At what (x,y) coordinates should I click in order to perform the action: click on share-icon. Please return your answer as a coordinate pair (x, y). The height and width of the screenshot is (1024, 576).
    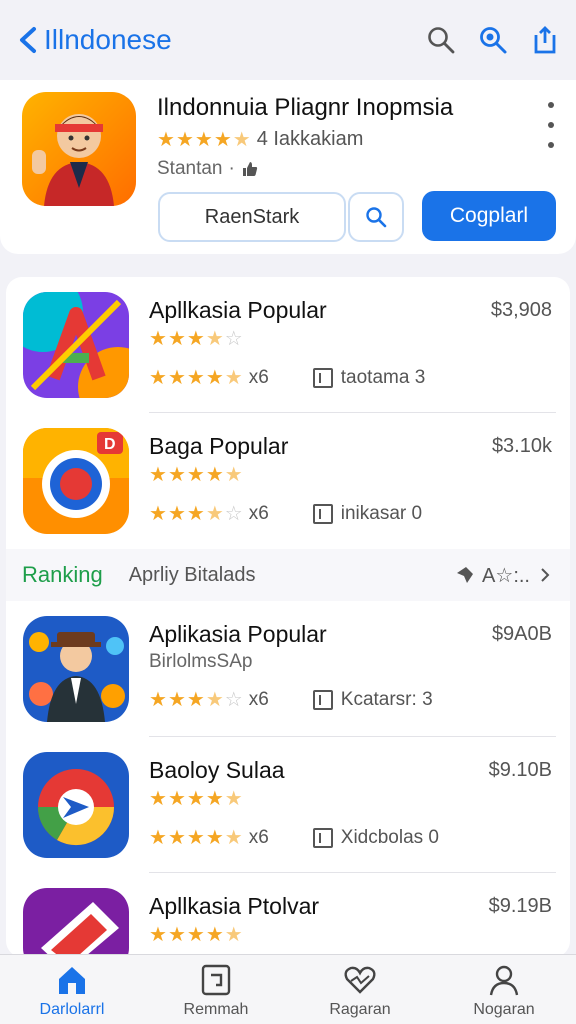
    Looking at the image, I should click on (545, 40).